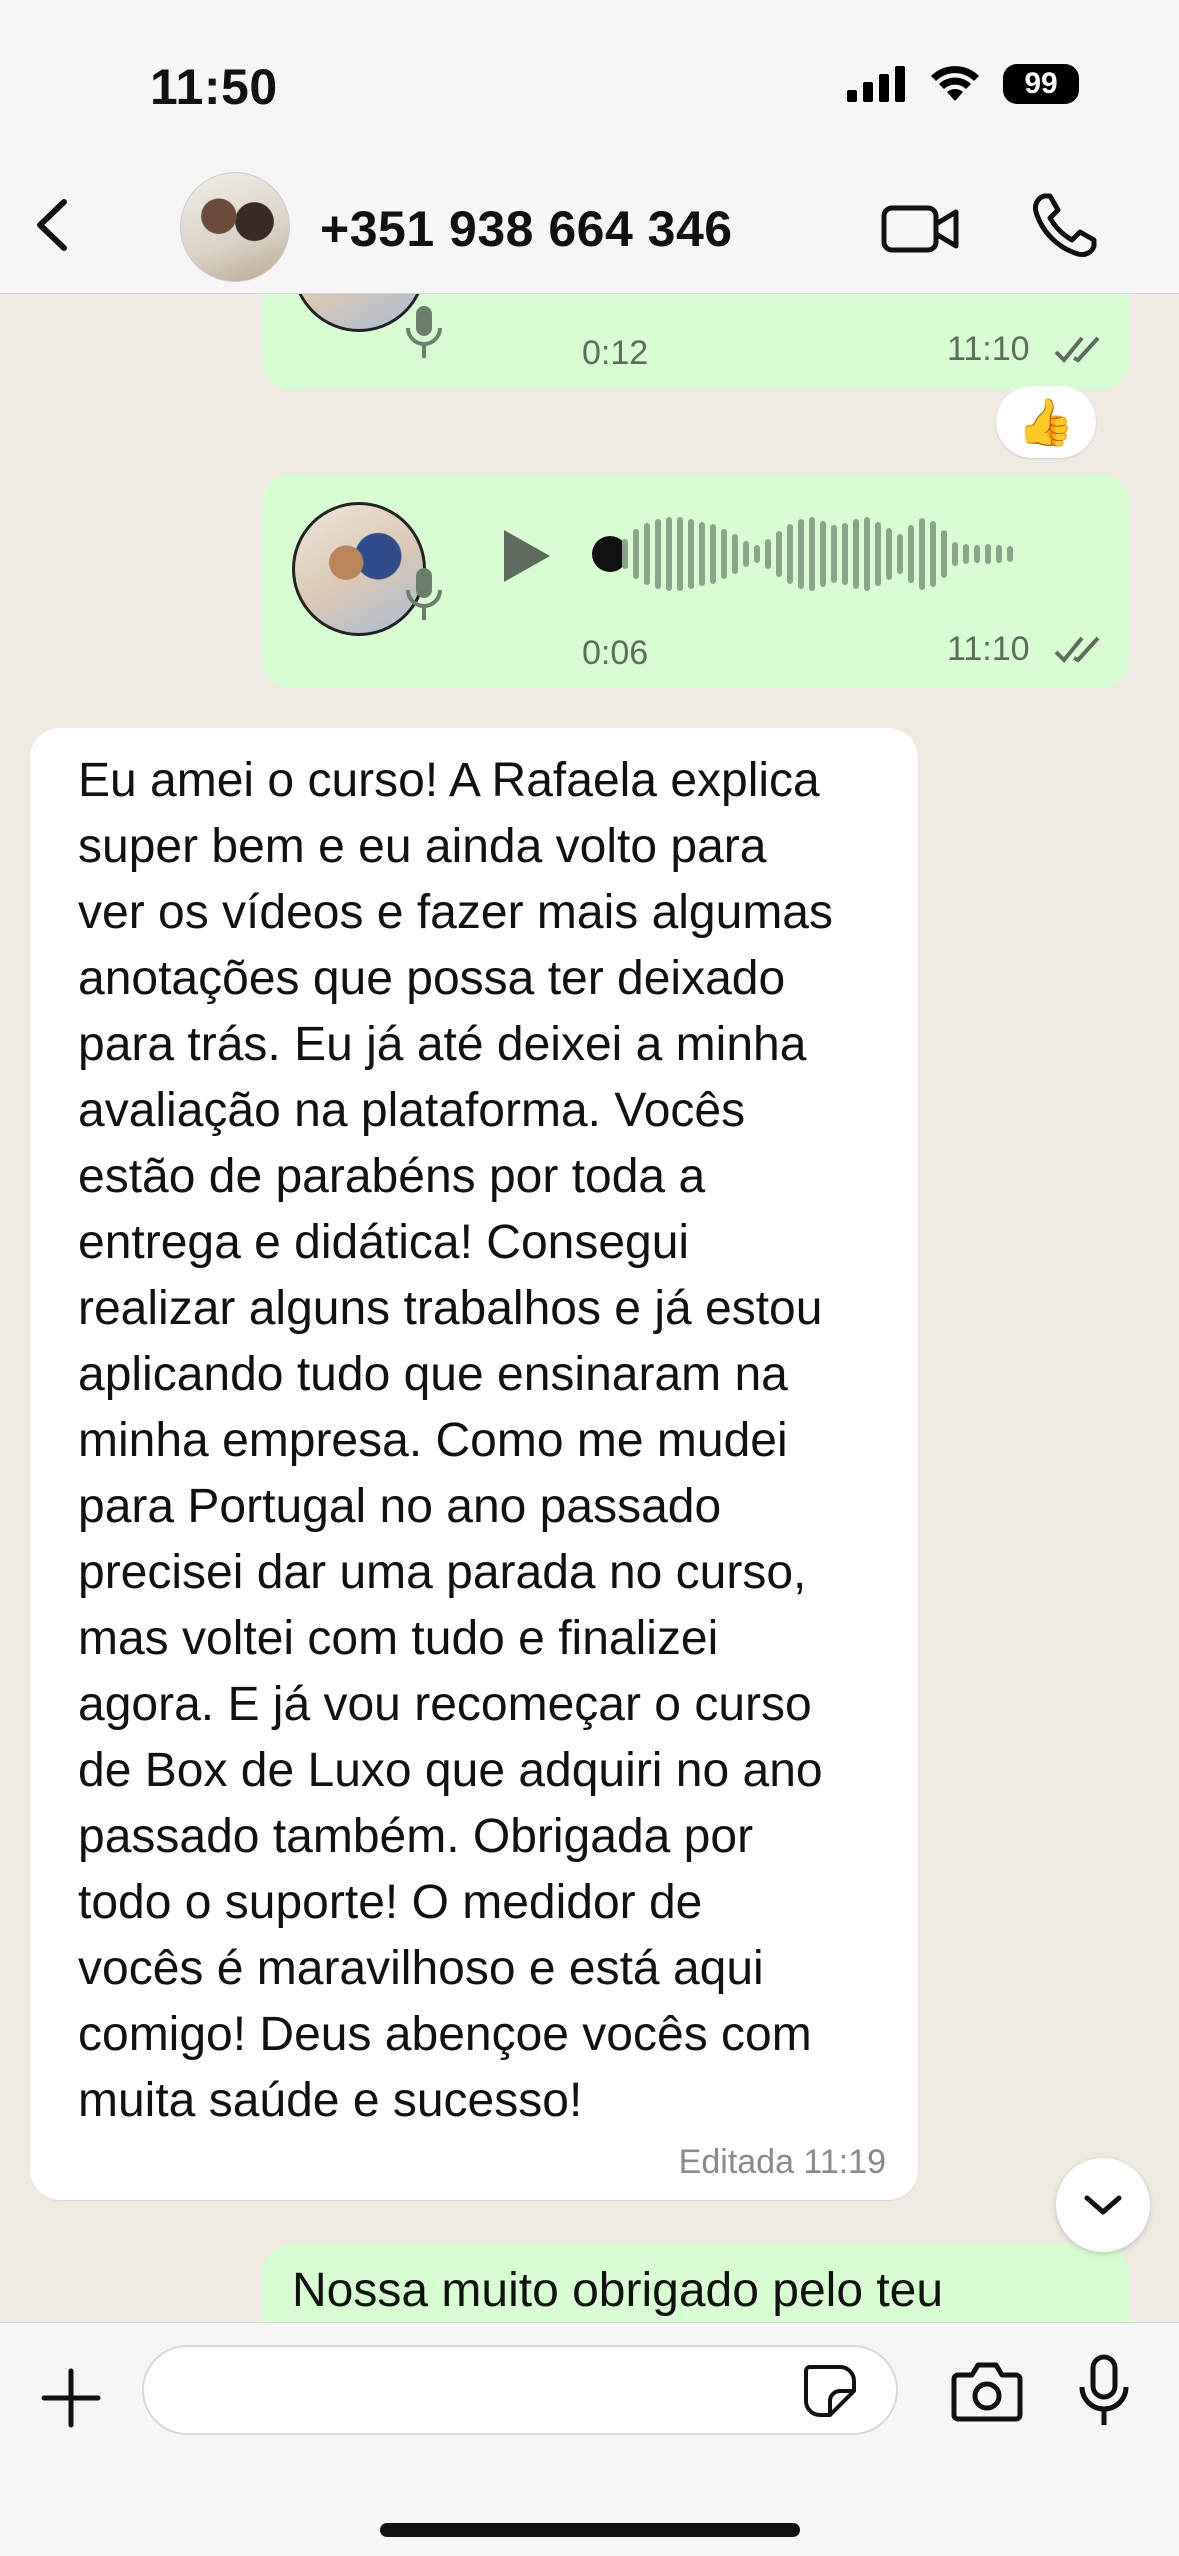 This screenshot has width=1179, height=2556. What do you see at coordinates (618, 2290) in the screenshot?
I see `message-text: Nossa muito obrigado pelo teu` at bounding box center [618, 2290].